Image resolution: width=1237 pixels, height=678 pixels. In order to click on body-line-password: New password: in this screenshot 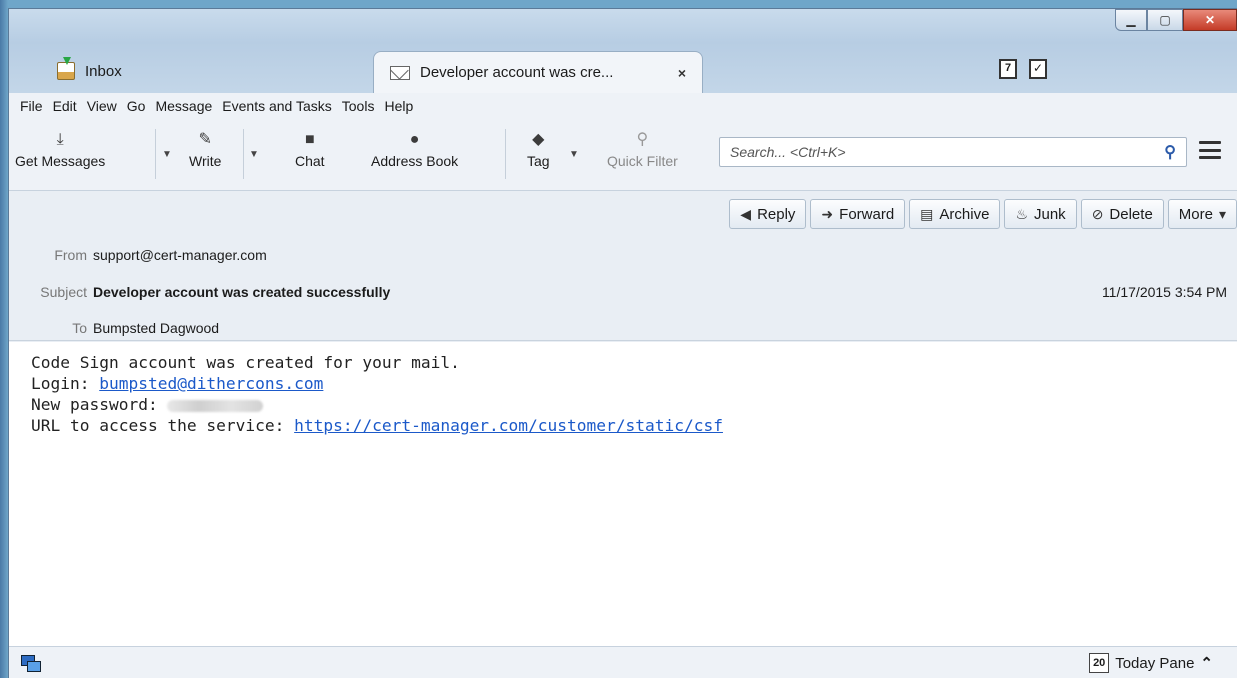, I will do `click(634, 404)`.